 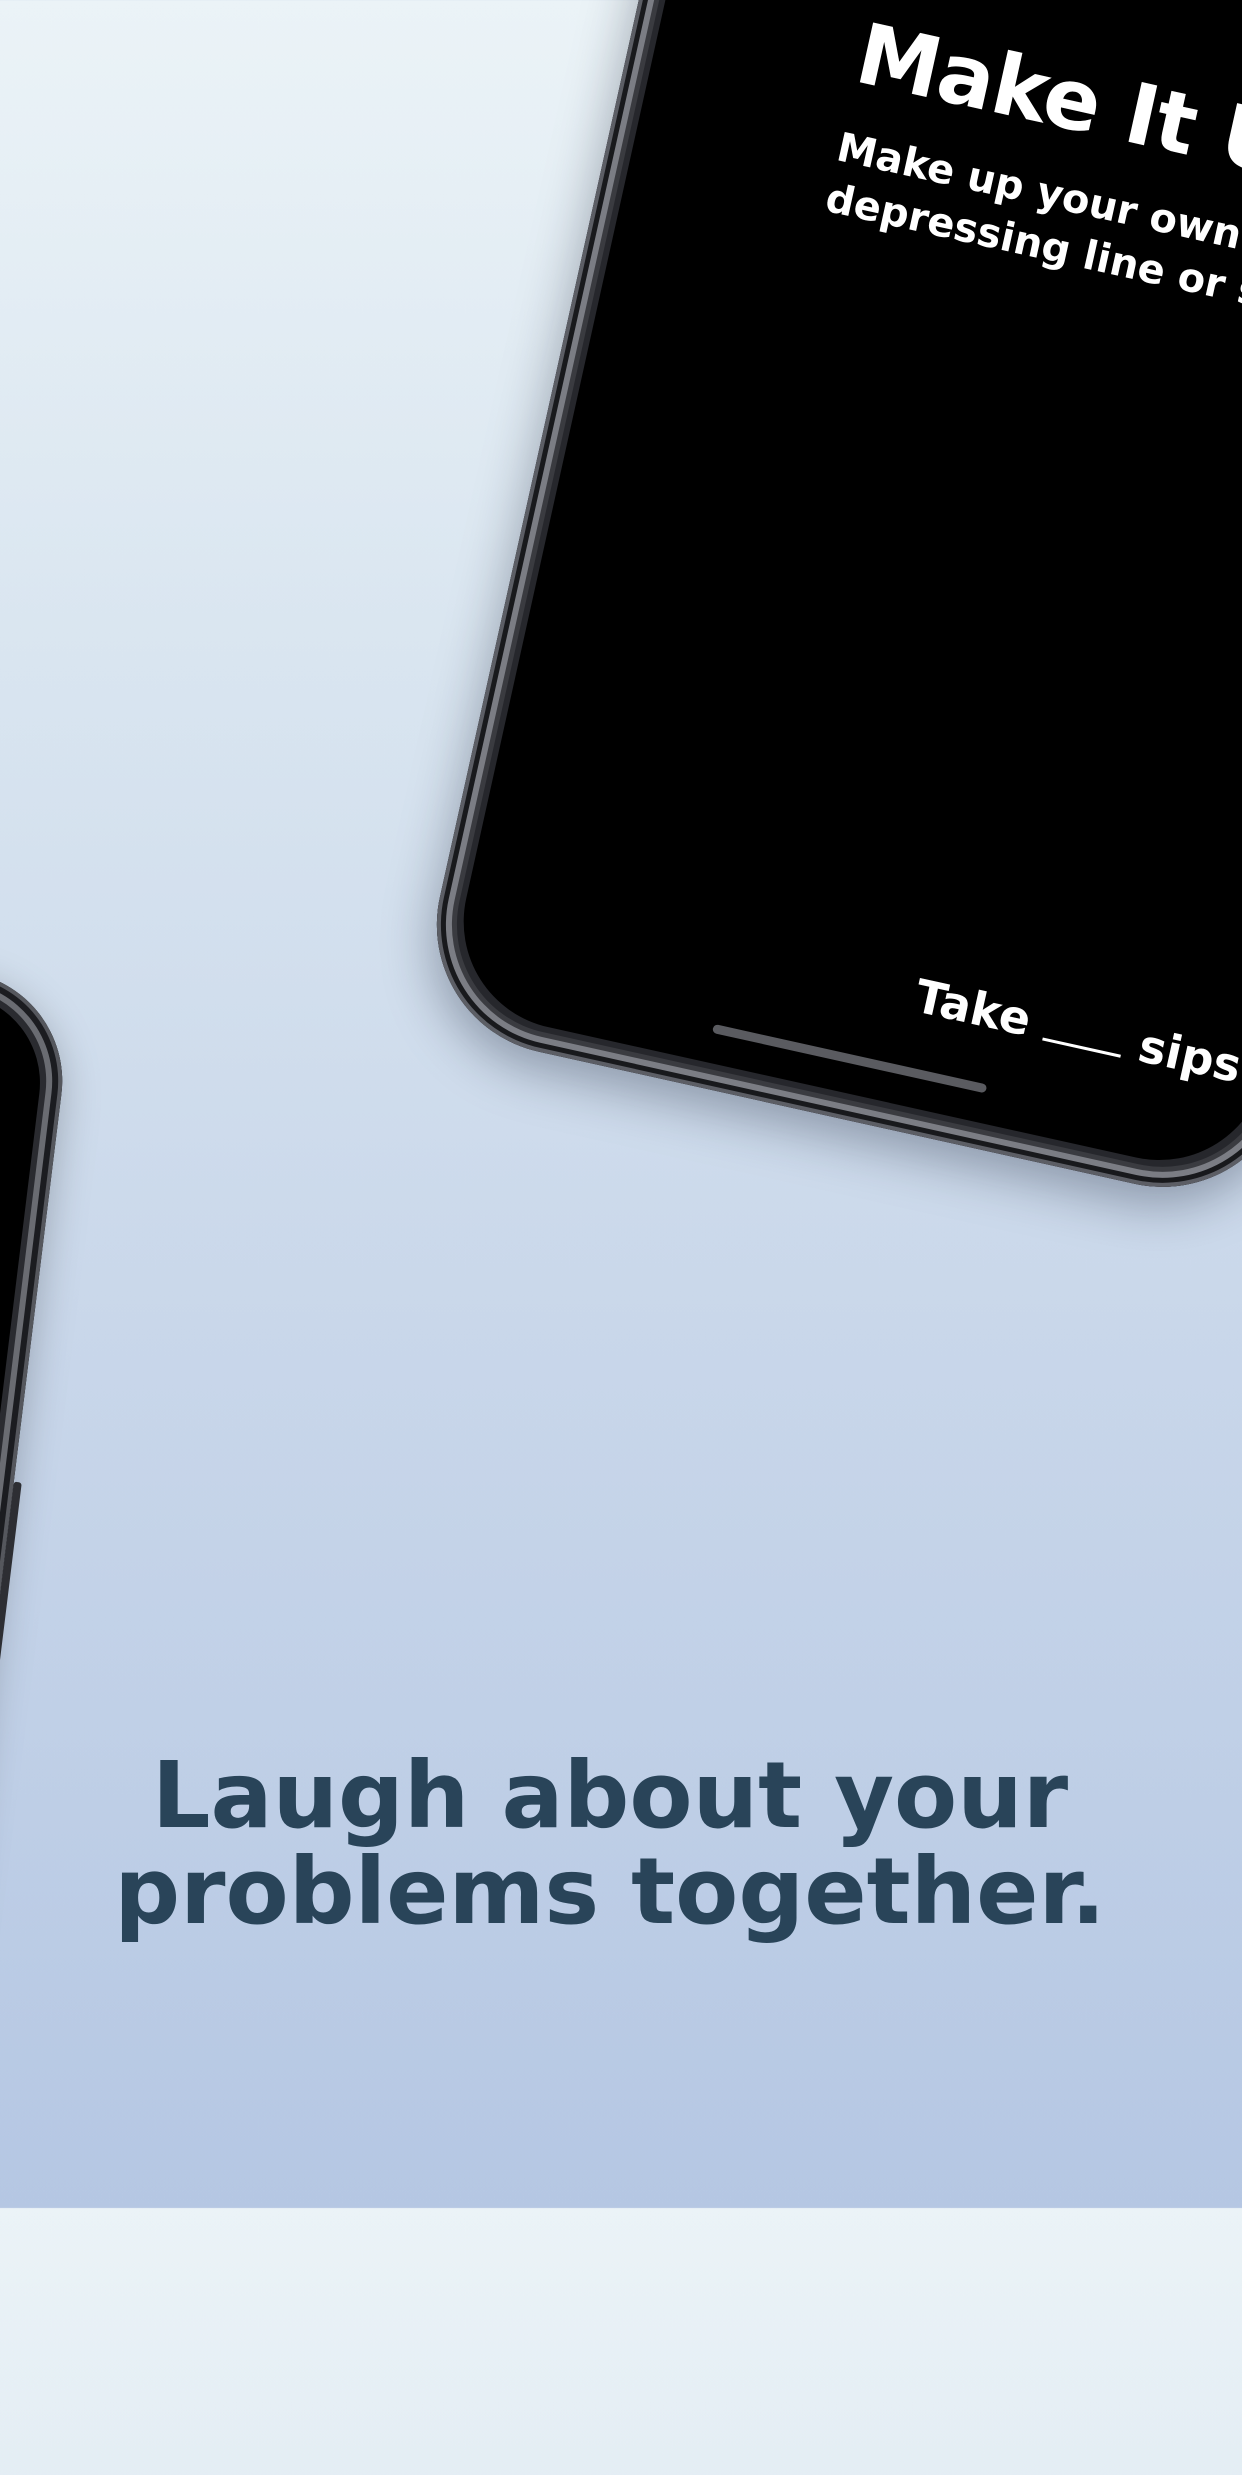 I want to click on tagline-line-1: Laugh about your, so click(x=610, y=1795).